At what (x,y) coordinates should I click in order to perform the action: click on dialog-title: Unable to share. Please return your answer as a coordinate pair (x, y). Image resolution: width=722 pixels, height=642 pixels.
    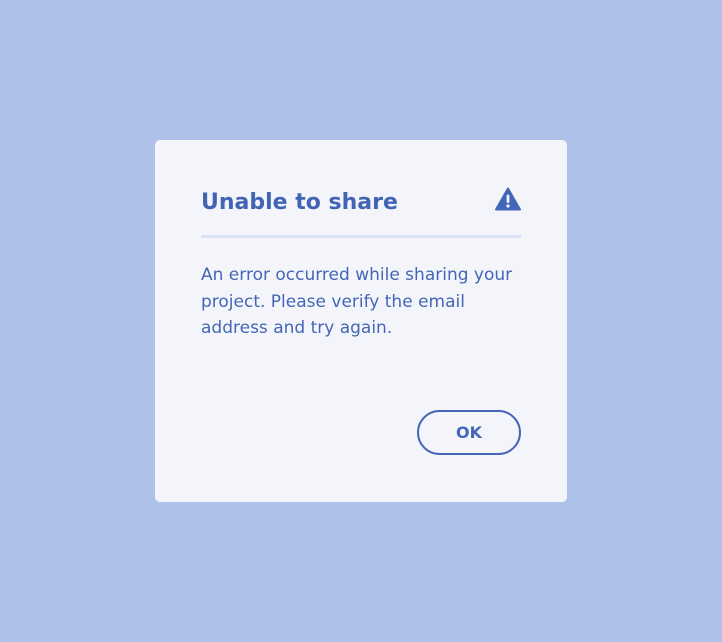
    Looking at the image, I should click on (299, 202).